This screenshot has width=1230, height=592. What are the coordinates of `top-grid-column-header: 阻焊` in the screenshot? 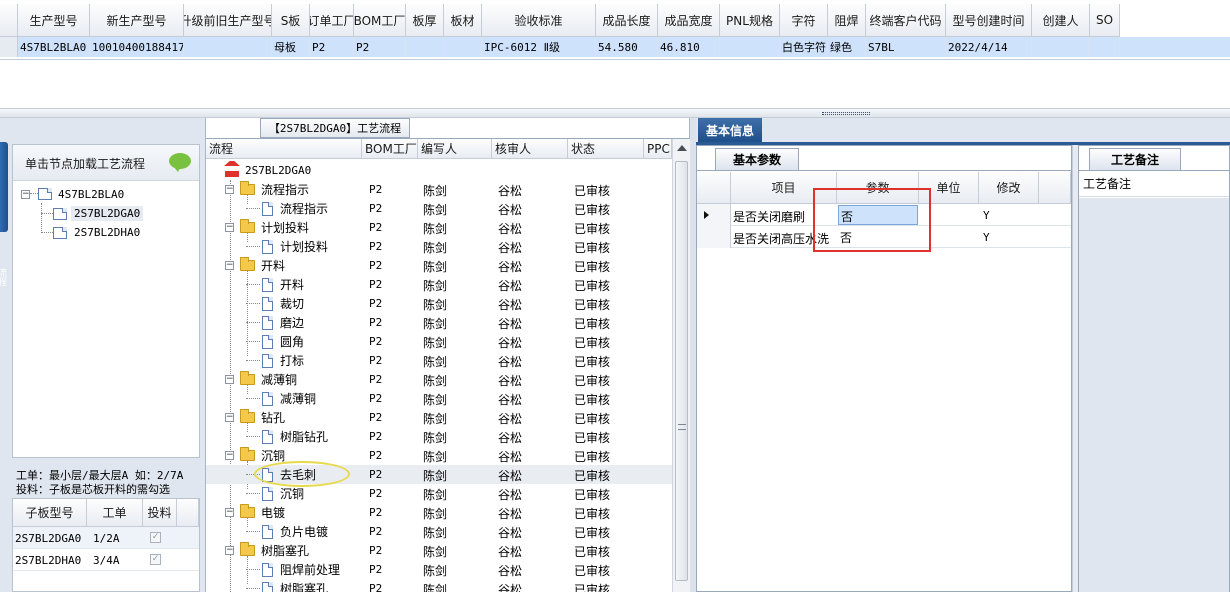 It's located at (847, 20).